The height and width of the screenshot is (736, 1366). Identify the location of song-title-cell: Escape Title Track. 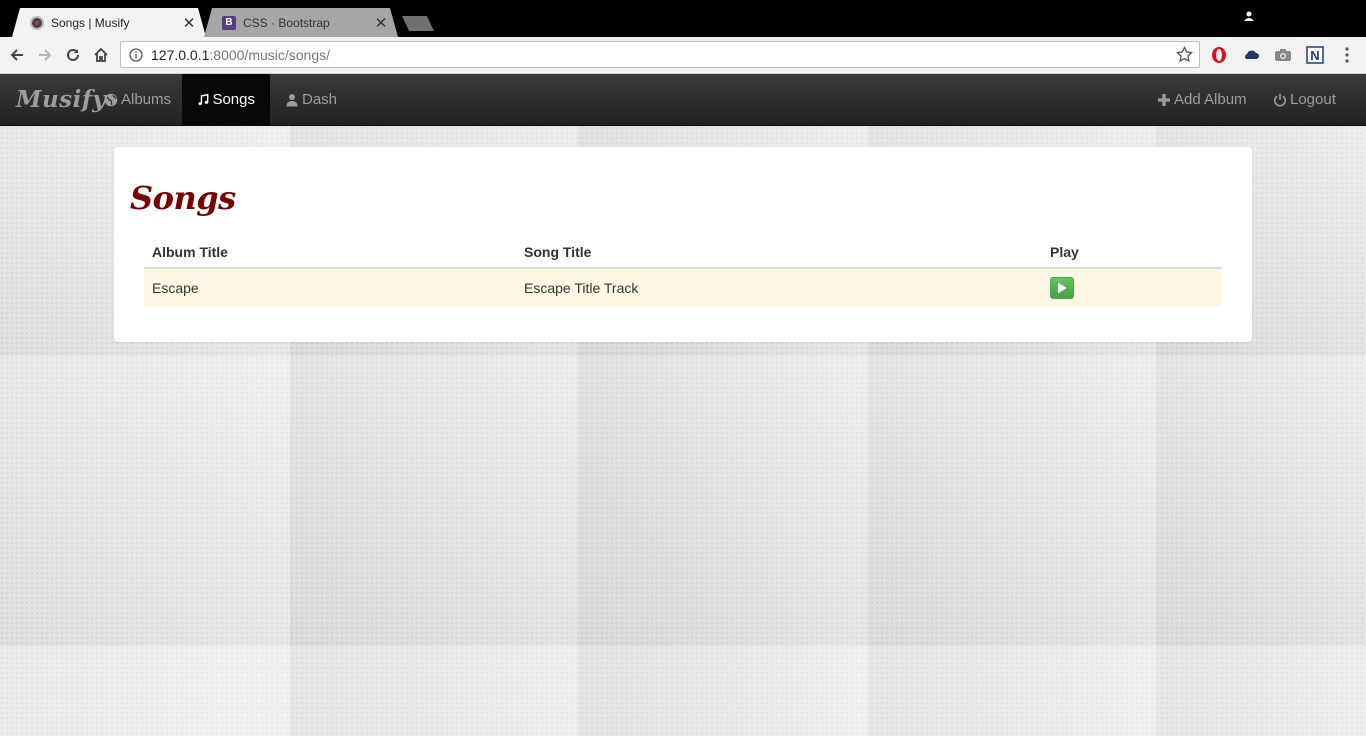
(779, 287).